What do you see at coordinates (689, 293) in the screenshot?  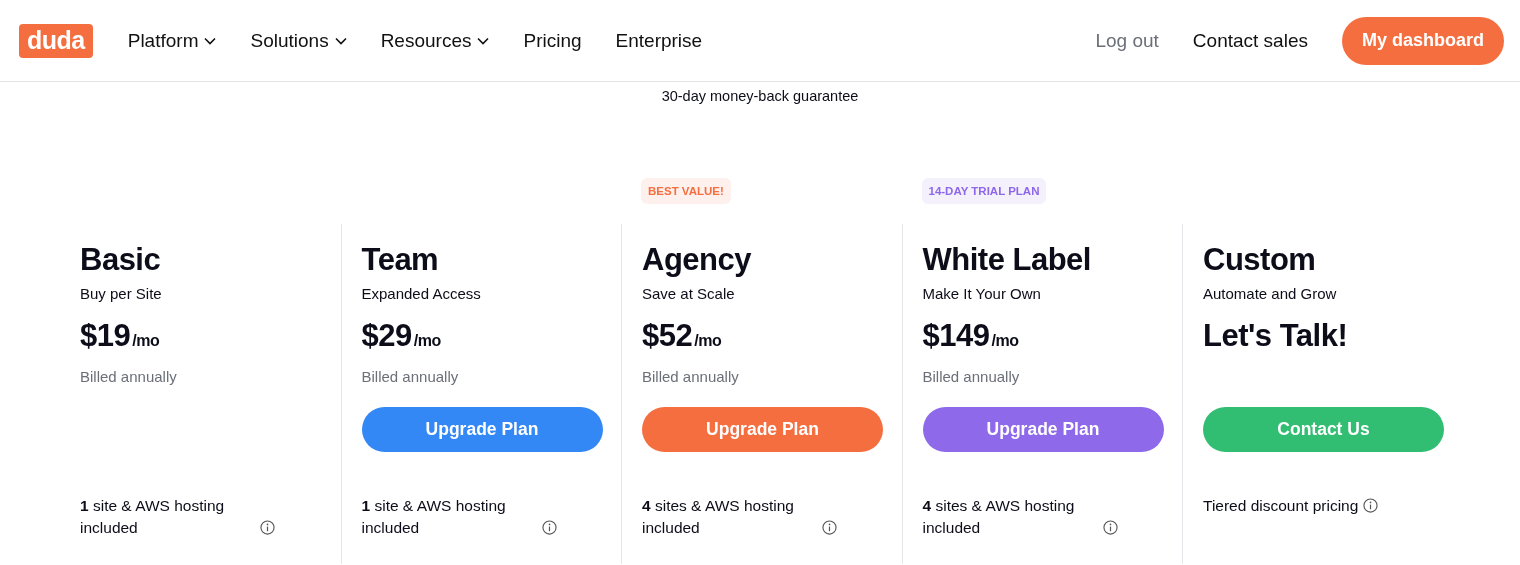 I see `plan-tagline: Save at Scale` at bounding box center [689, 293].